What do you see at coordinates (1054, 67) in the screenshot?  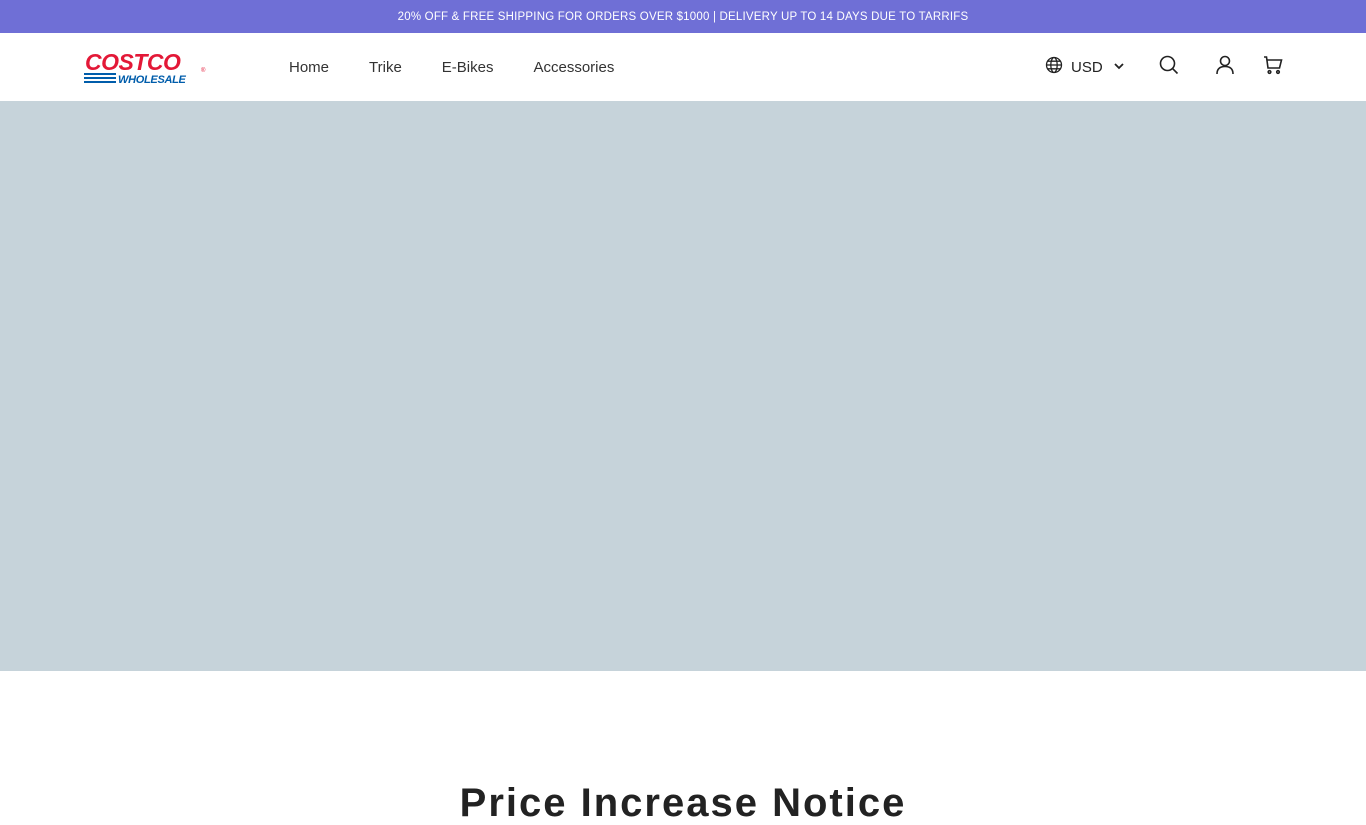 I see `globe-icon` at bounding box center [1054, 67].